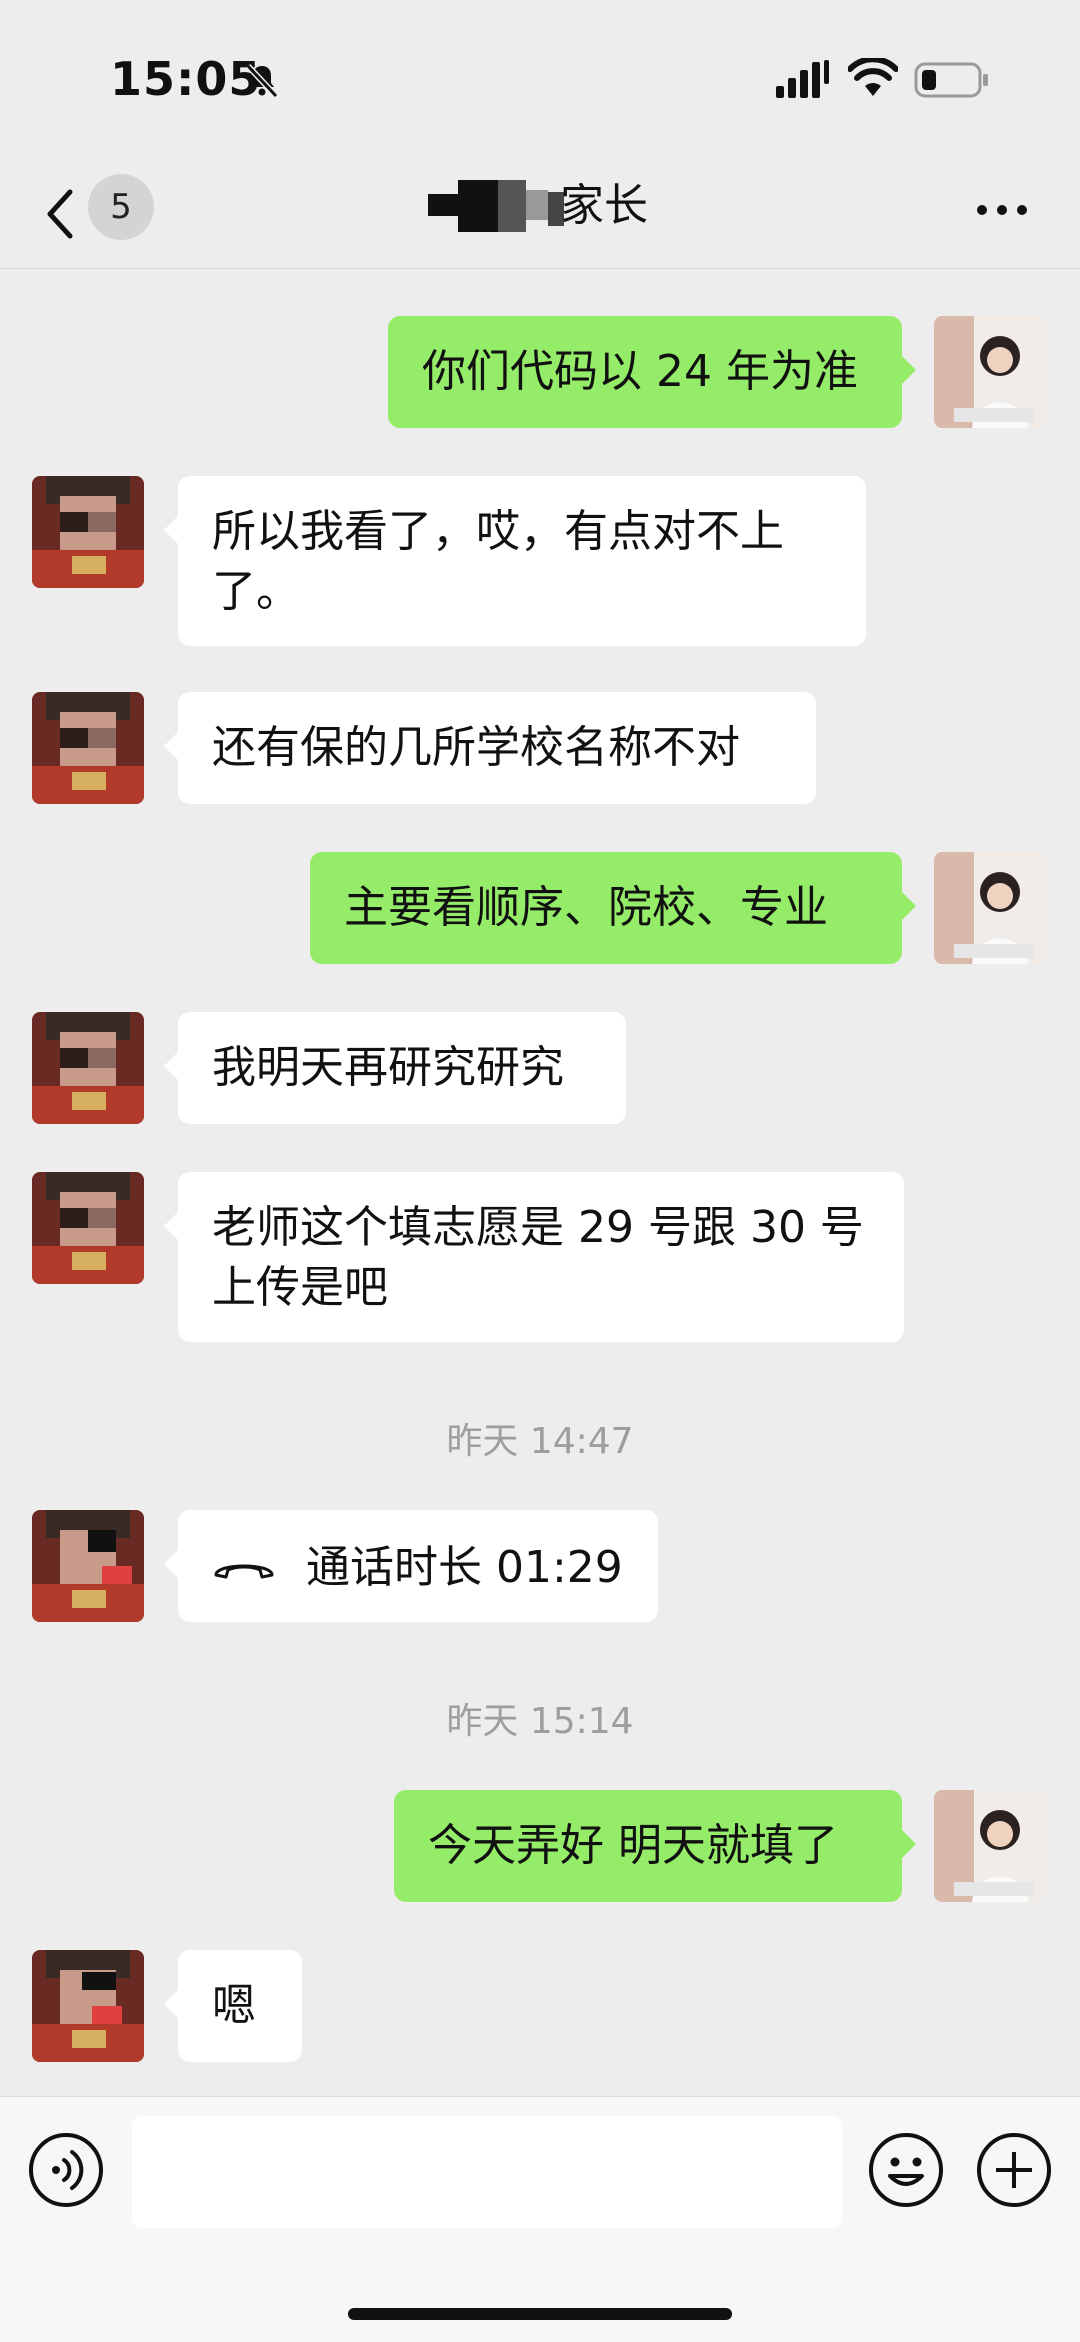 The width and height of the screenshot is (1080, 2342). I want to click on message-bubble-outgoing: 主要看顺序、院校、专业, so click(613, 908).